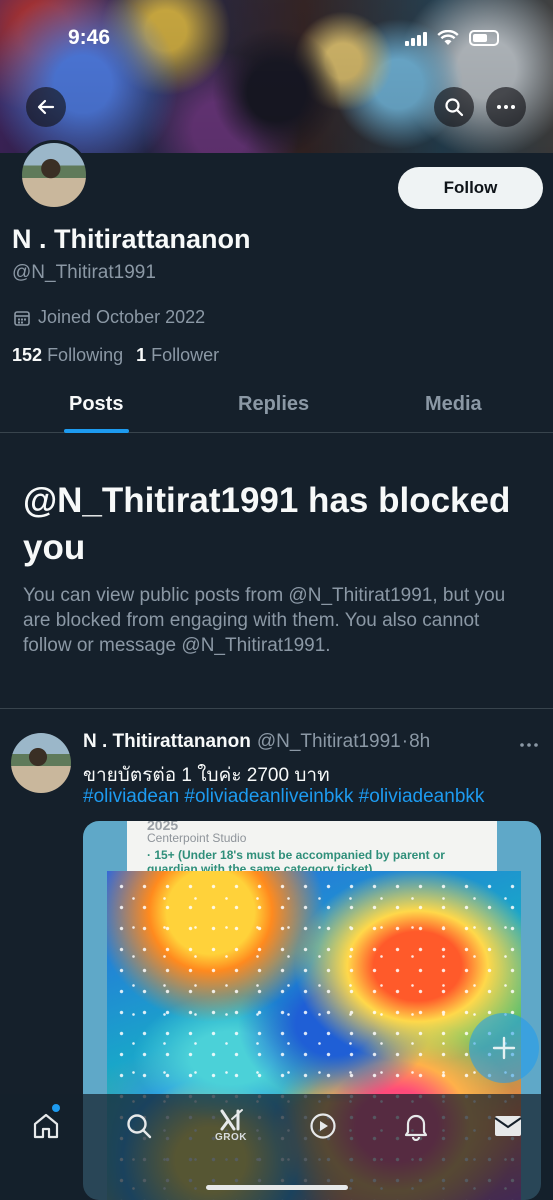 The image size is (553, 1200). I want to click on video-play-icon, so click(323, 1126).